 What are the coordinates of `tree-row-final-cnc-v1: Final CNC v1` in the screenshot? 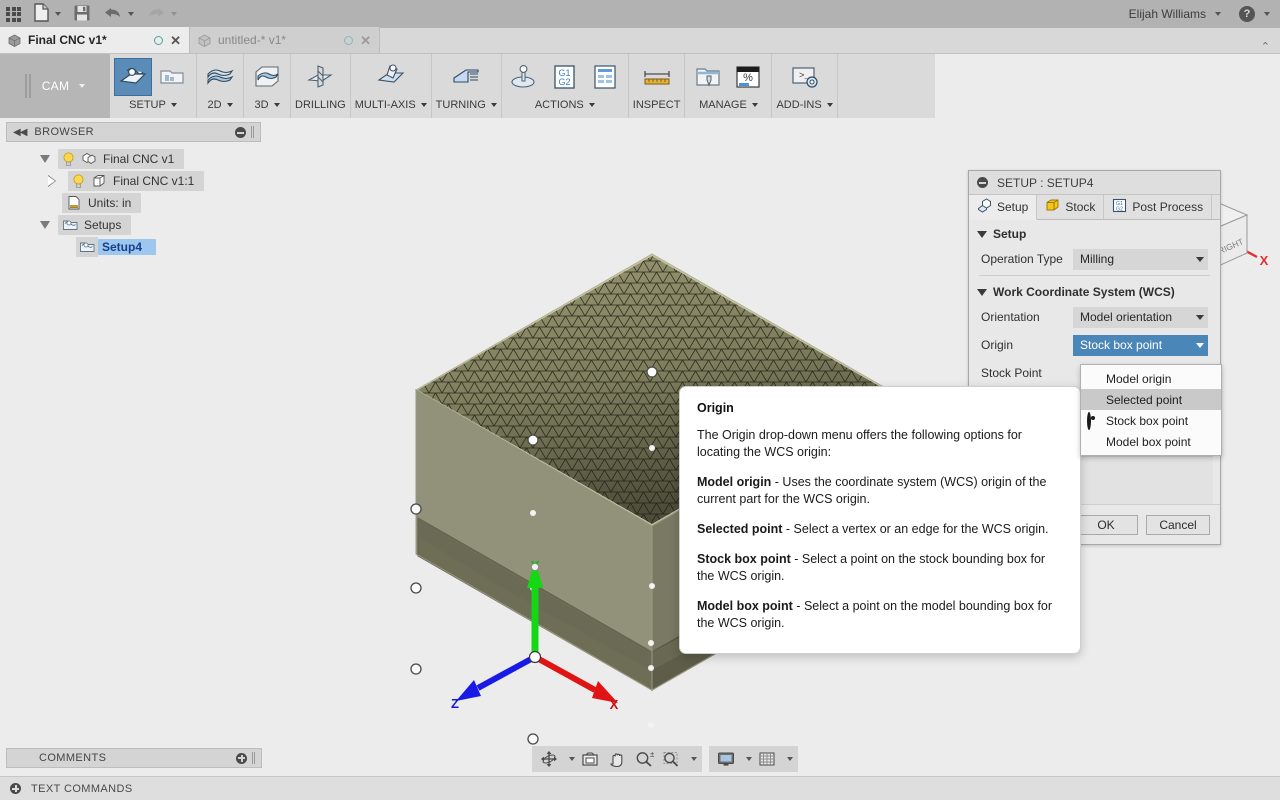 It's located at (135, 159).